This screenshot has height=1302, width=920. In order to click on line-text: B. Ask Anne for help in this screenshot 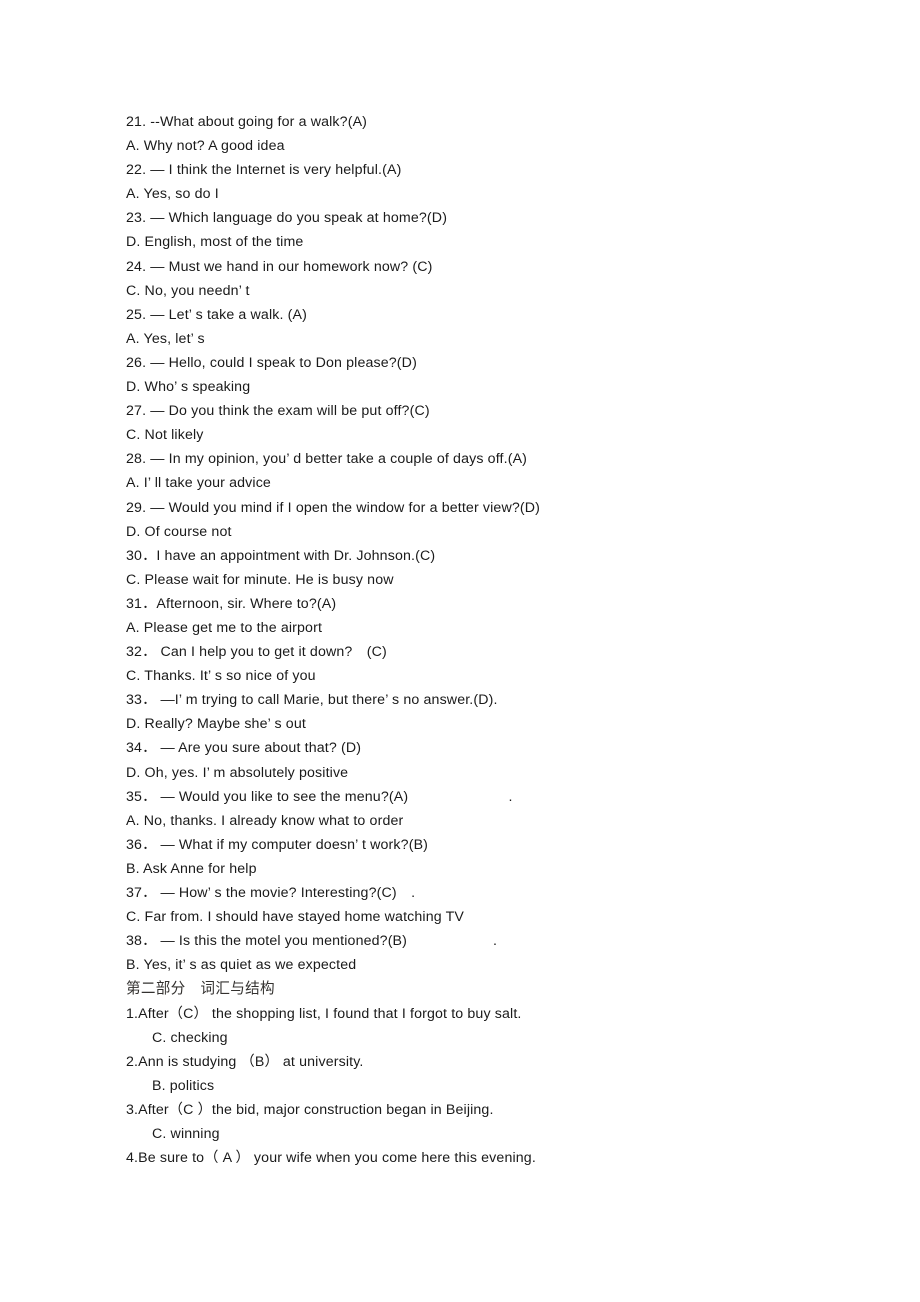, I will do `click(191, 868)`.